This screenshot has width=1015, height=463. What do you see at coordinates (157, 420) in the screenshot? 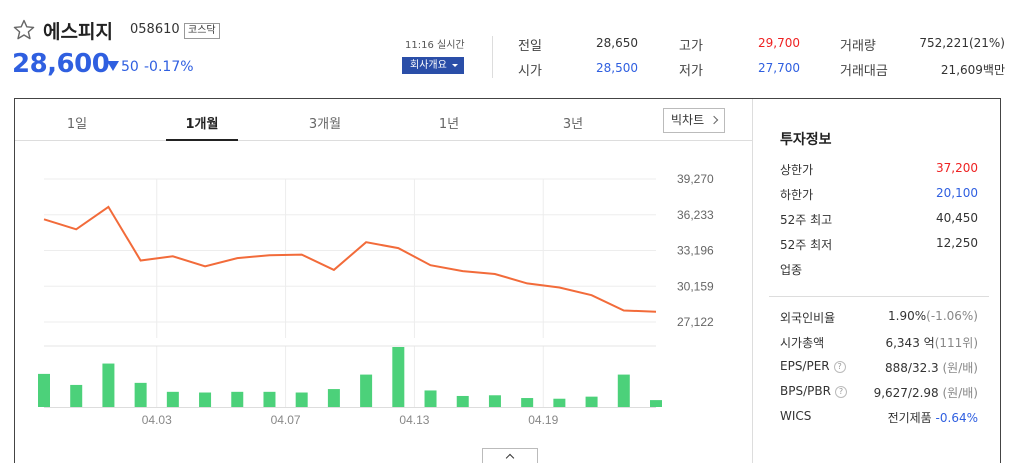
I see `x-tick-label: 04.03` at bounding box center [157, 420].